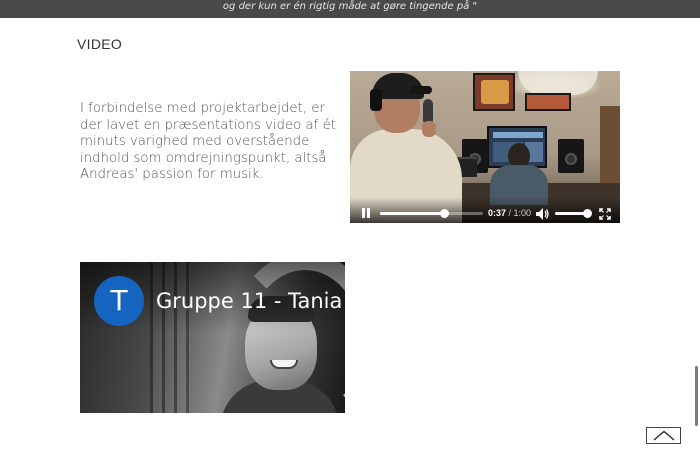 The height and width of the screenshot is (457, 700). Describe the element at coordinates (100, 44) in the screenshot. I see `section-title: VIDEO` at that location.